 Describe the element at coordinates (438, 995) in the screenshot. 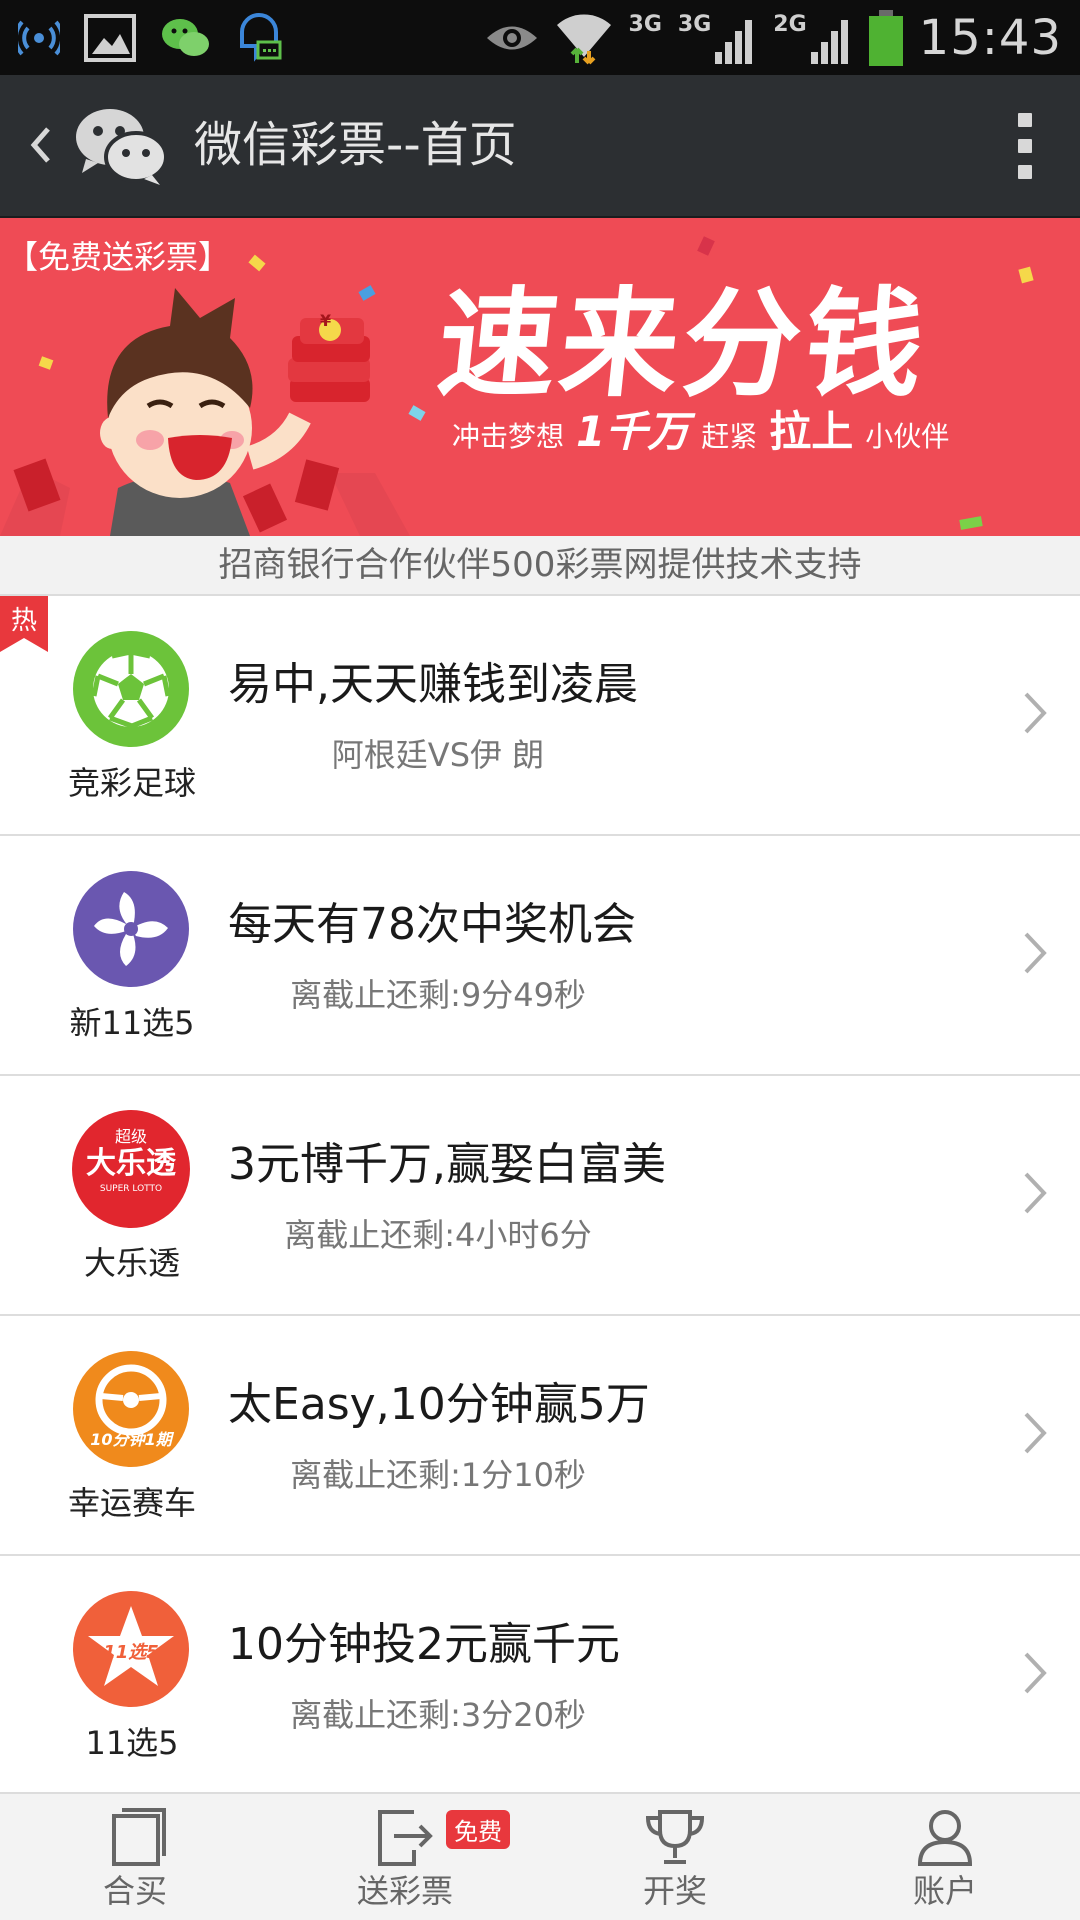

I see `lottery-subtitle: 离截止还剩:9分49秒` at that location.